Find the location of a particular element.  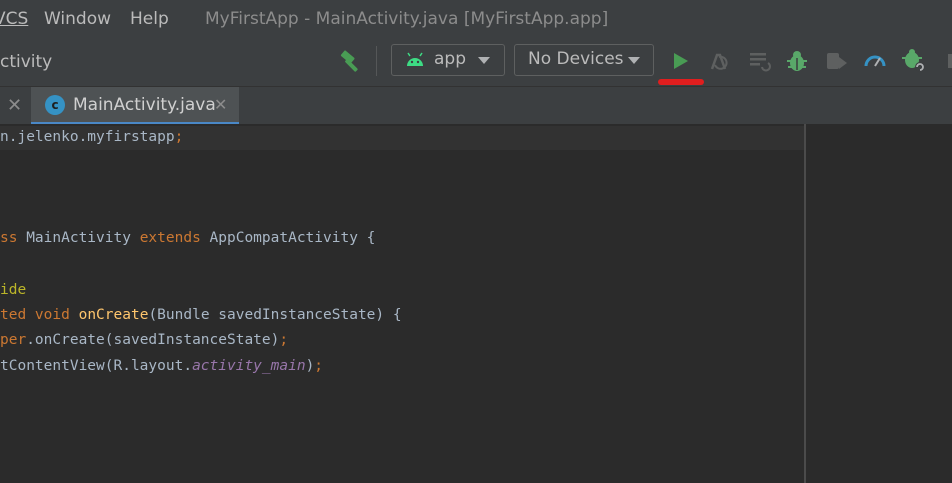

menu-vcs-label: VCS is located at coordinates (14, 19).